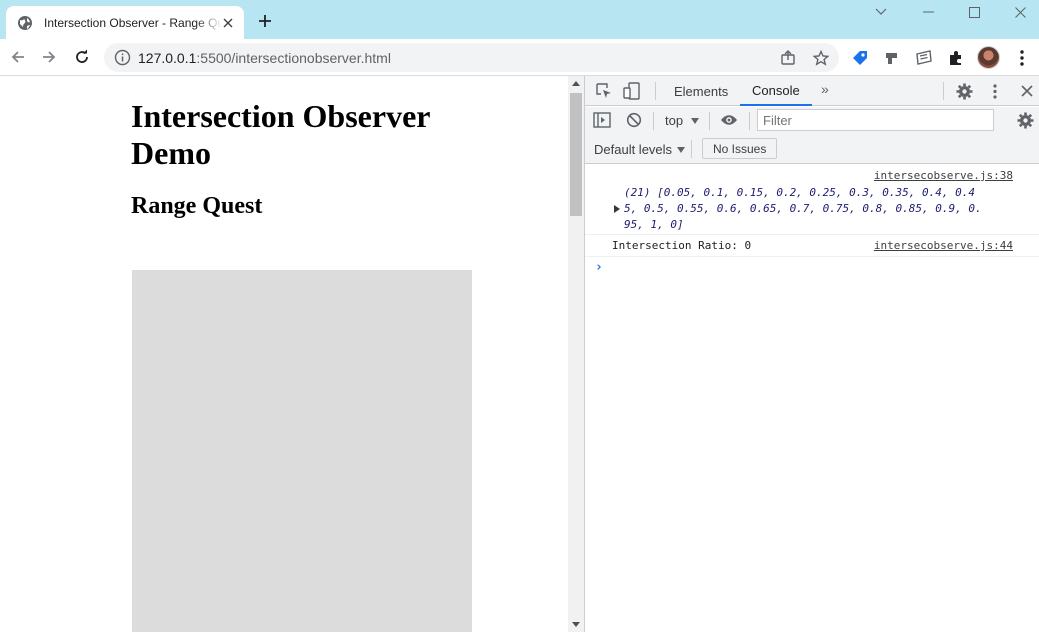 The height and width of the screenshot is (632, 1039). I want to click on close-devtools-icon, so click(1027, 91).